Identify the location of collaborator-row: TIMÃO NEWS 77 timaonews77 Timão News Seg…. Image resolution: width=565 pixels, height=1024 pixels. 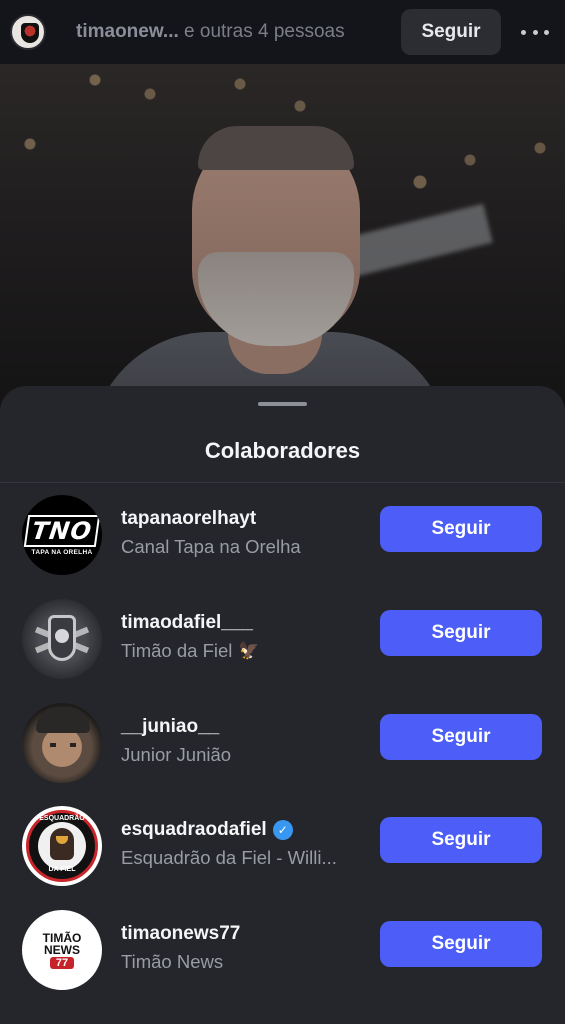
(282, 950).